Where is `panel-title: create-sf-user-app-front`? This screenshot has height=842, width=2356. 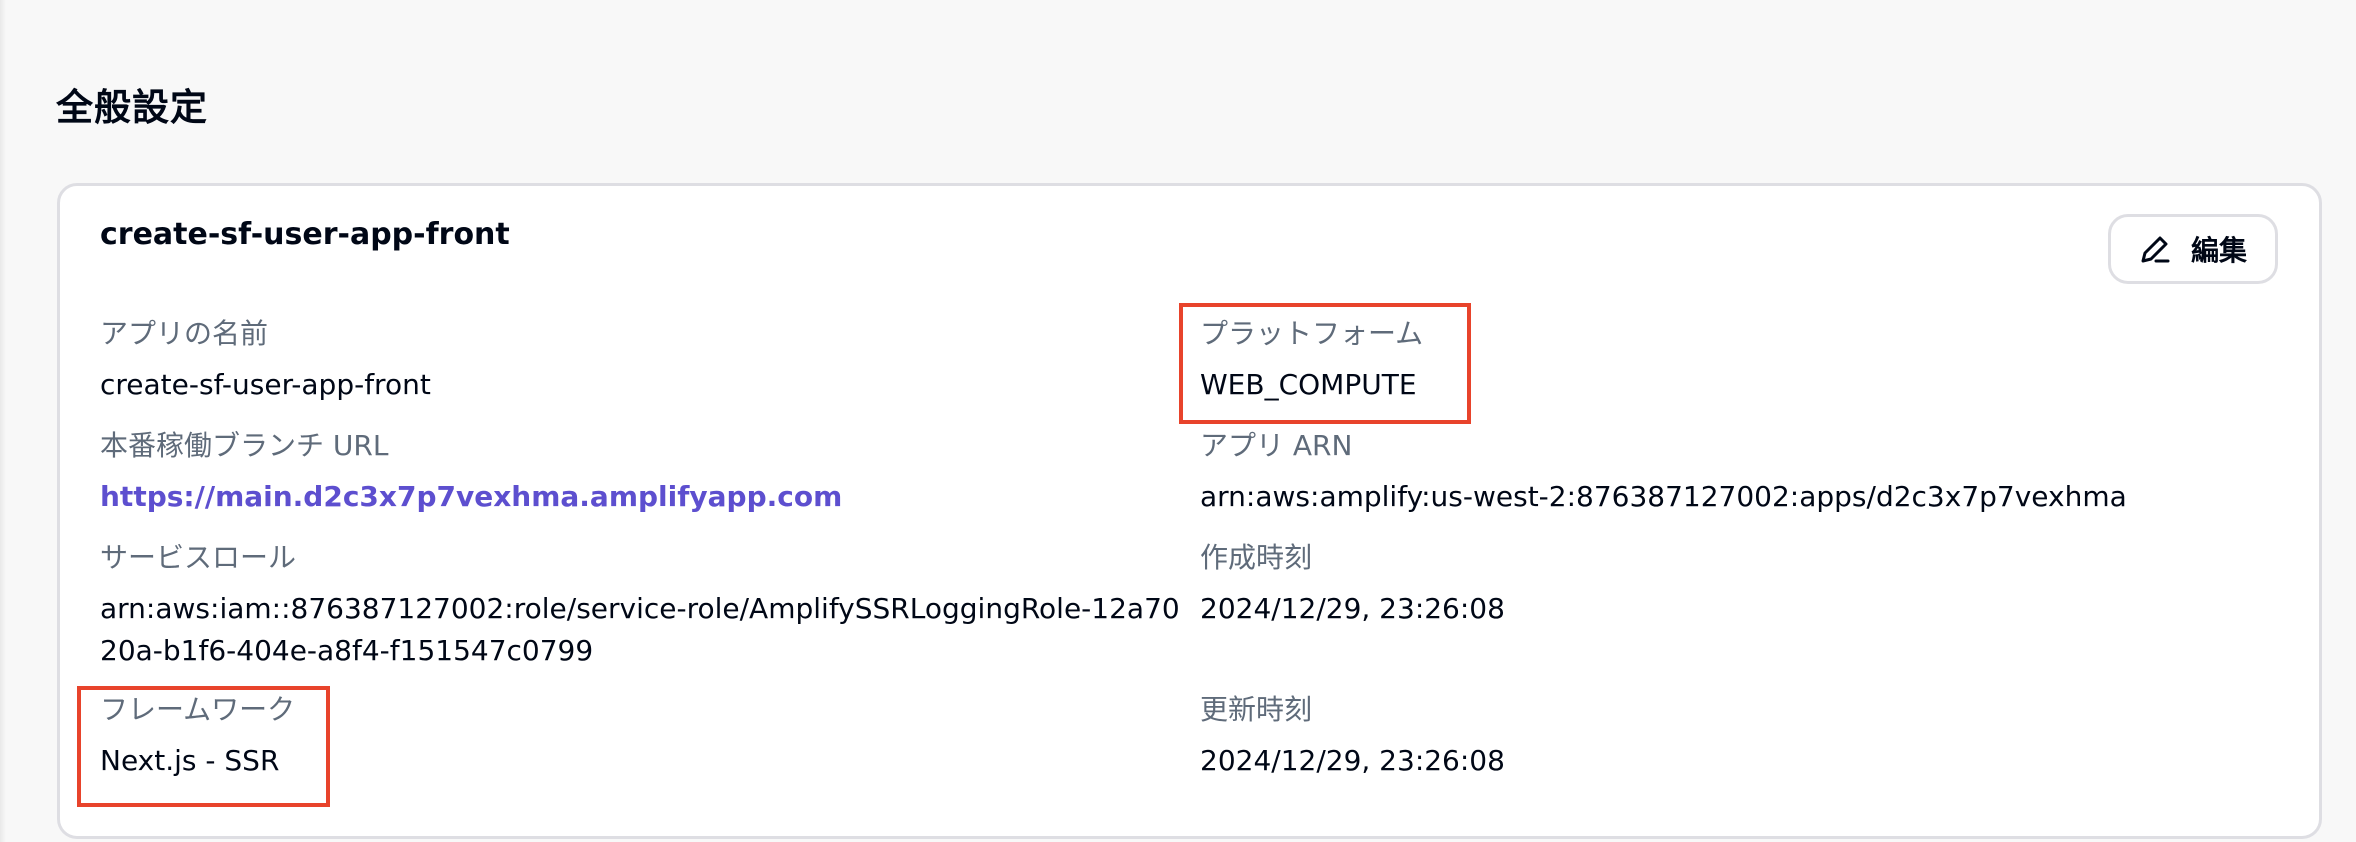 panel-title: create-sf-user-app-front is located at coordinates (305, 234).